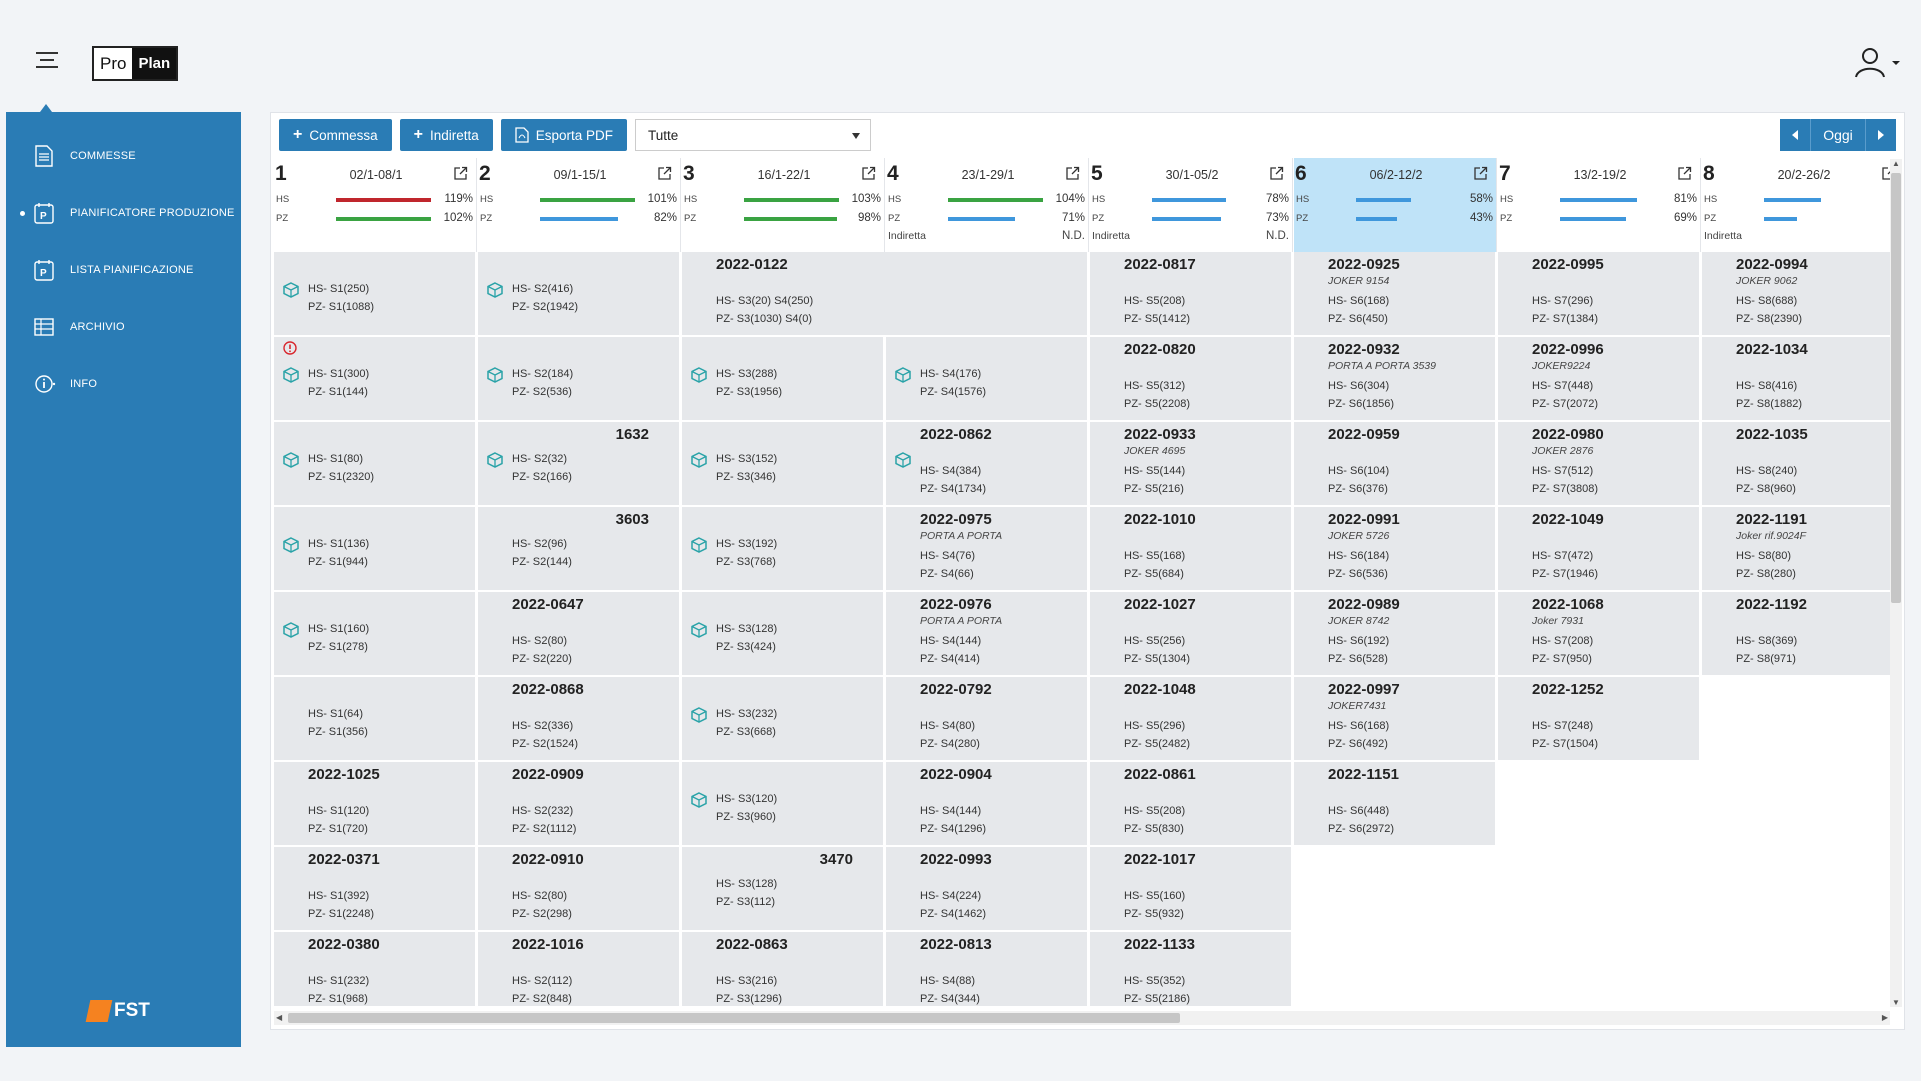 The height and width of the screenshot is (1081, 1921). Describe the element at coordinates (782, 803) in the screenshot. I see `planning-card: HS- S3(120) PZ- S3(960)` at that location.